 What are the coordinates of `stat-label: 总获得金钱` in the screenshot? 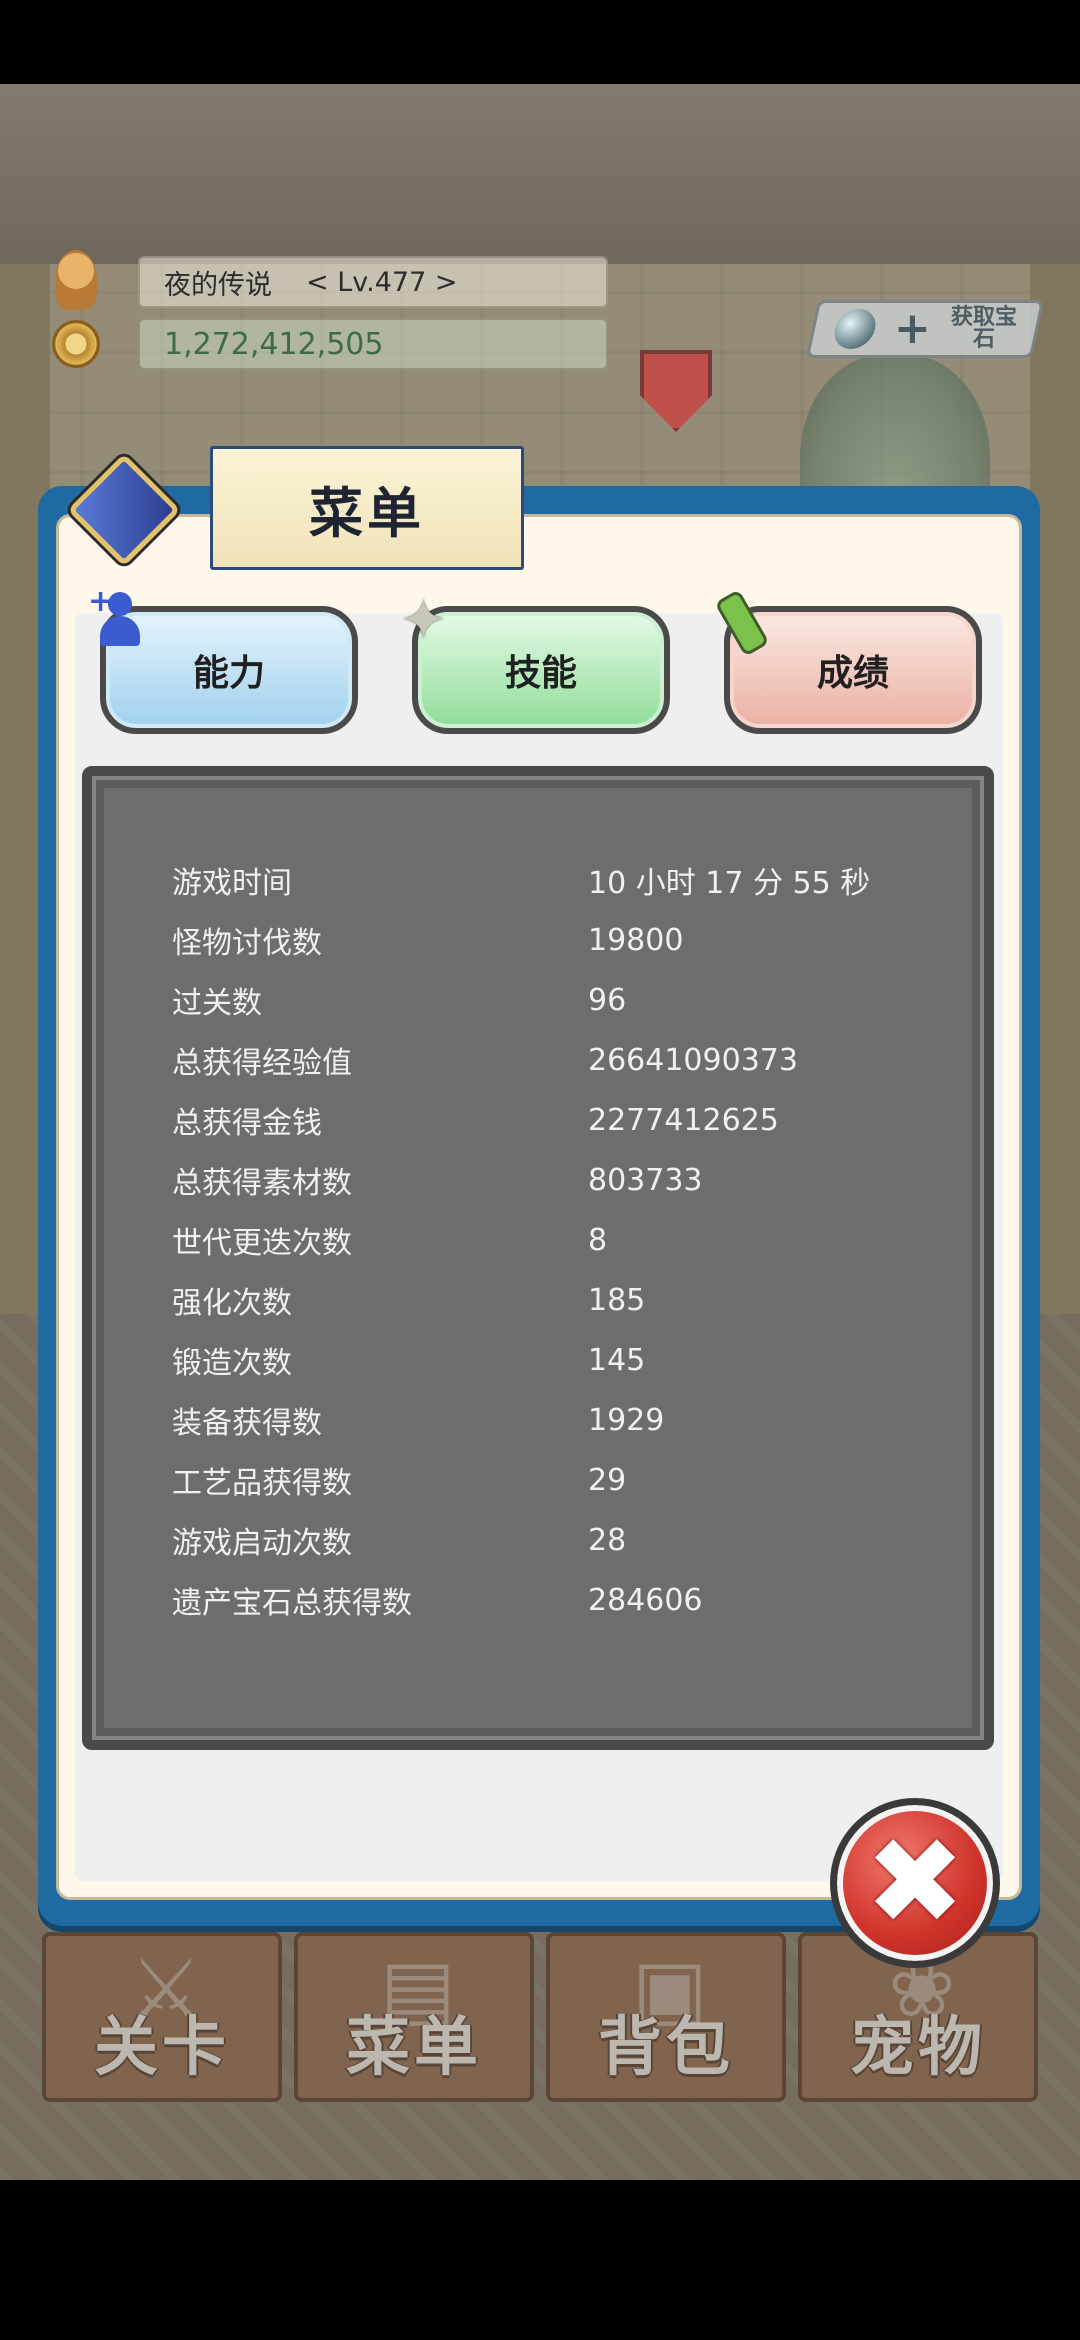 It's located at (247, 1123).